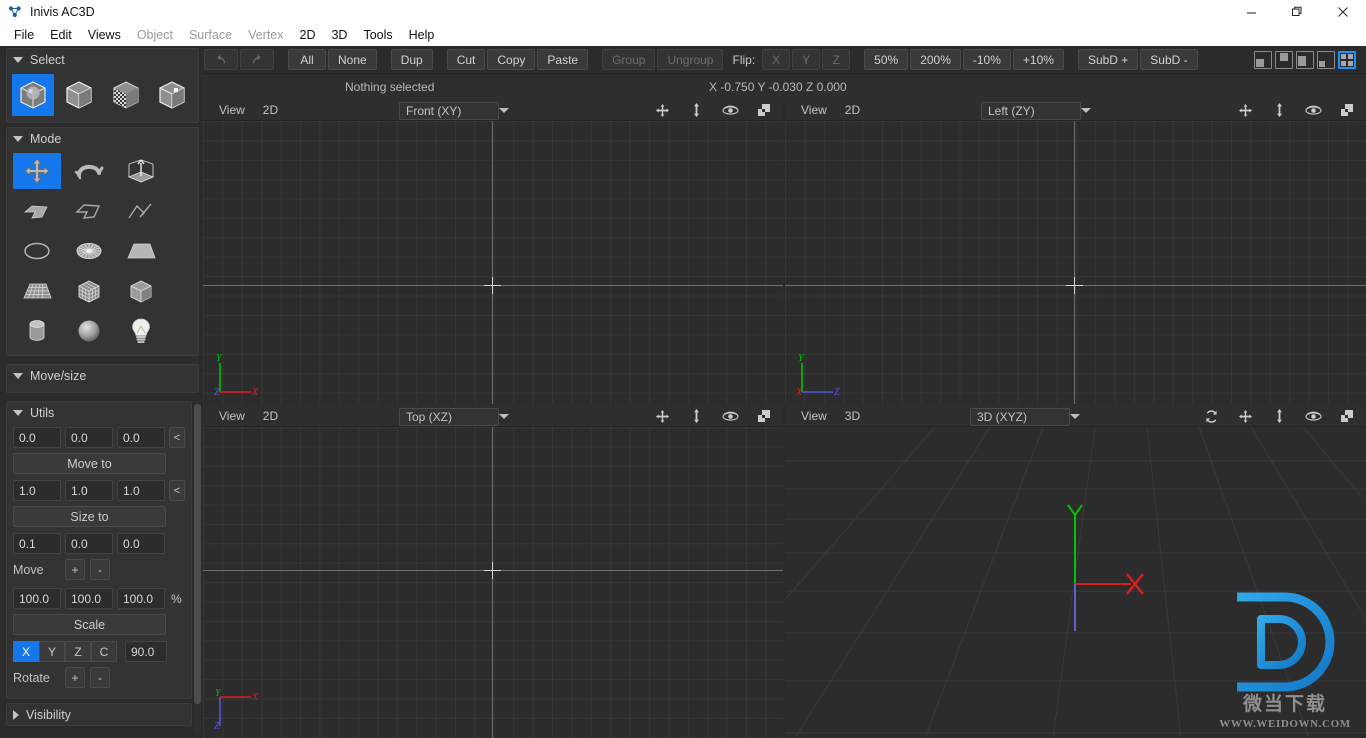 This screenshot has height=738, width=1366. Describe the element at coordinates (89, 490) in the screenshot. I see `size-to-y-input: 1.0` at that location.